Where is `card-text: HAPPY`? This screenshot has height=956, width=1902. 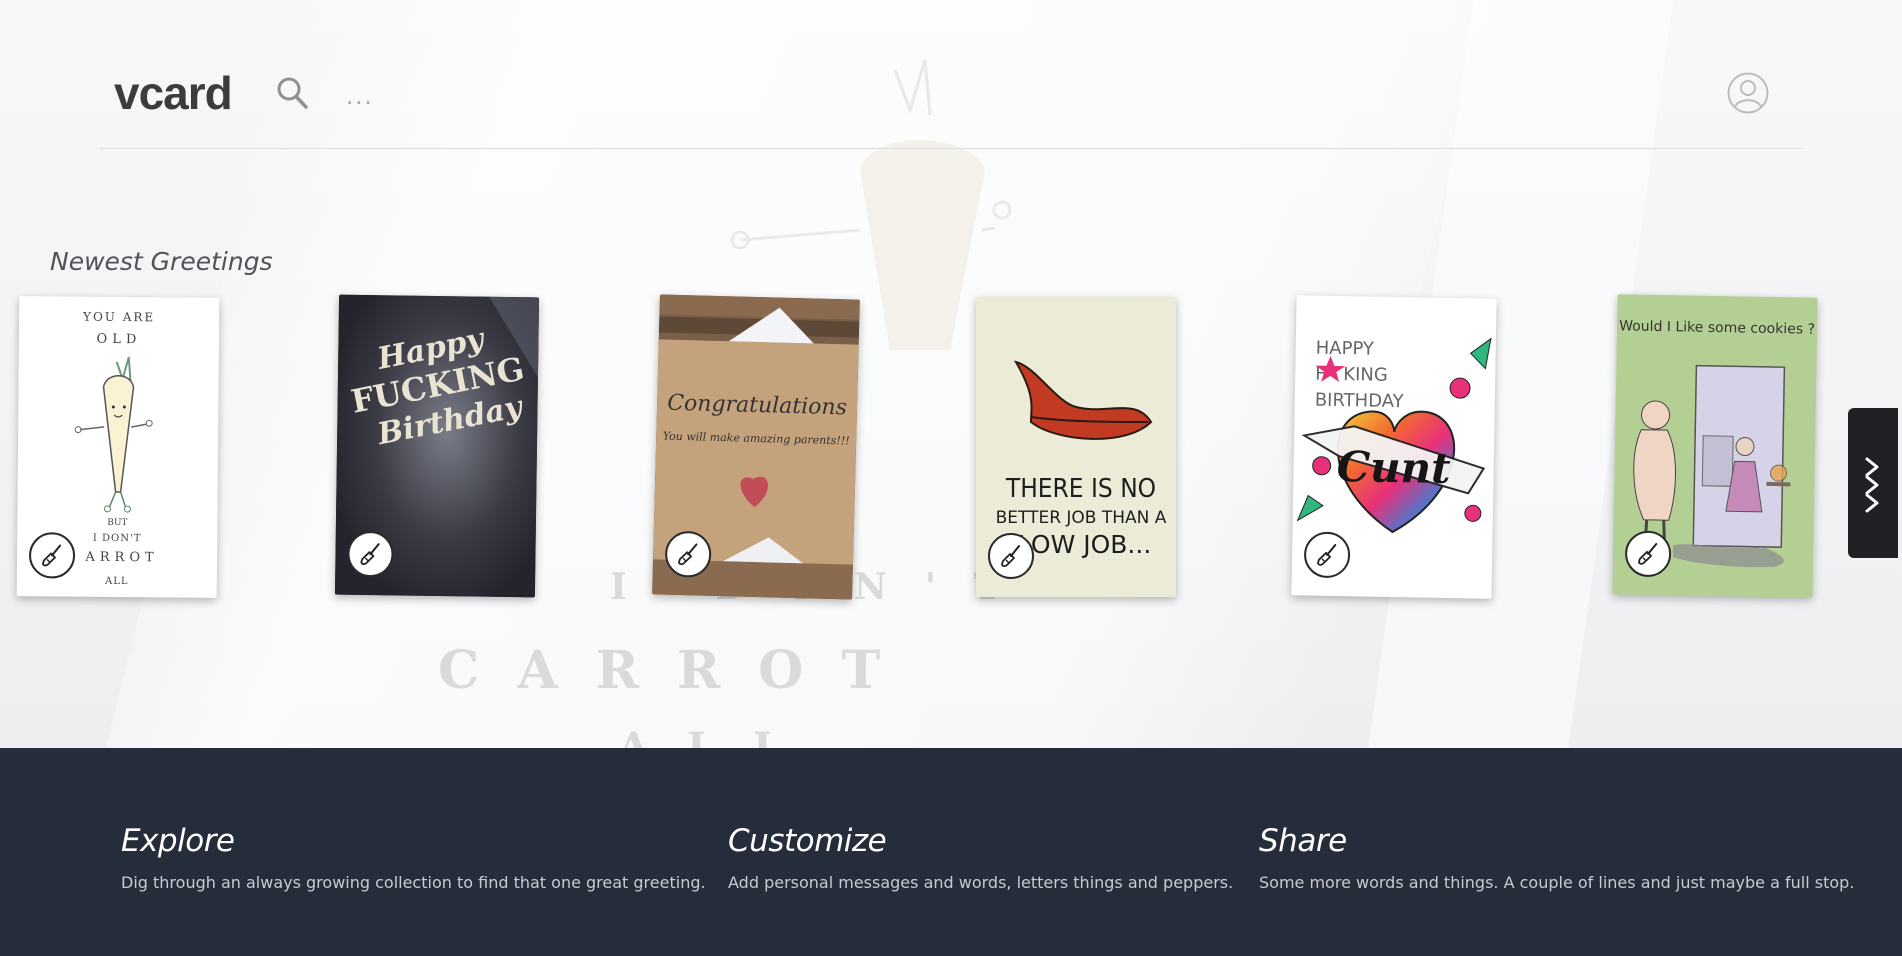 card-text: HAPPY is located at coordinates (1346, 349).